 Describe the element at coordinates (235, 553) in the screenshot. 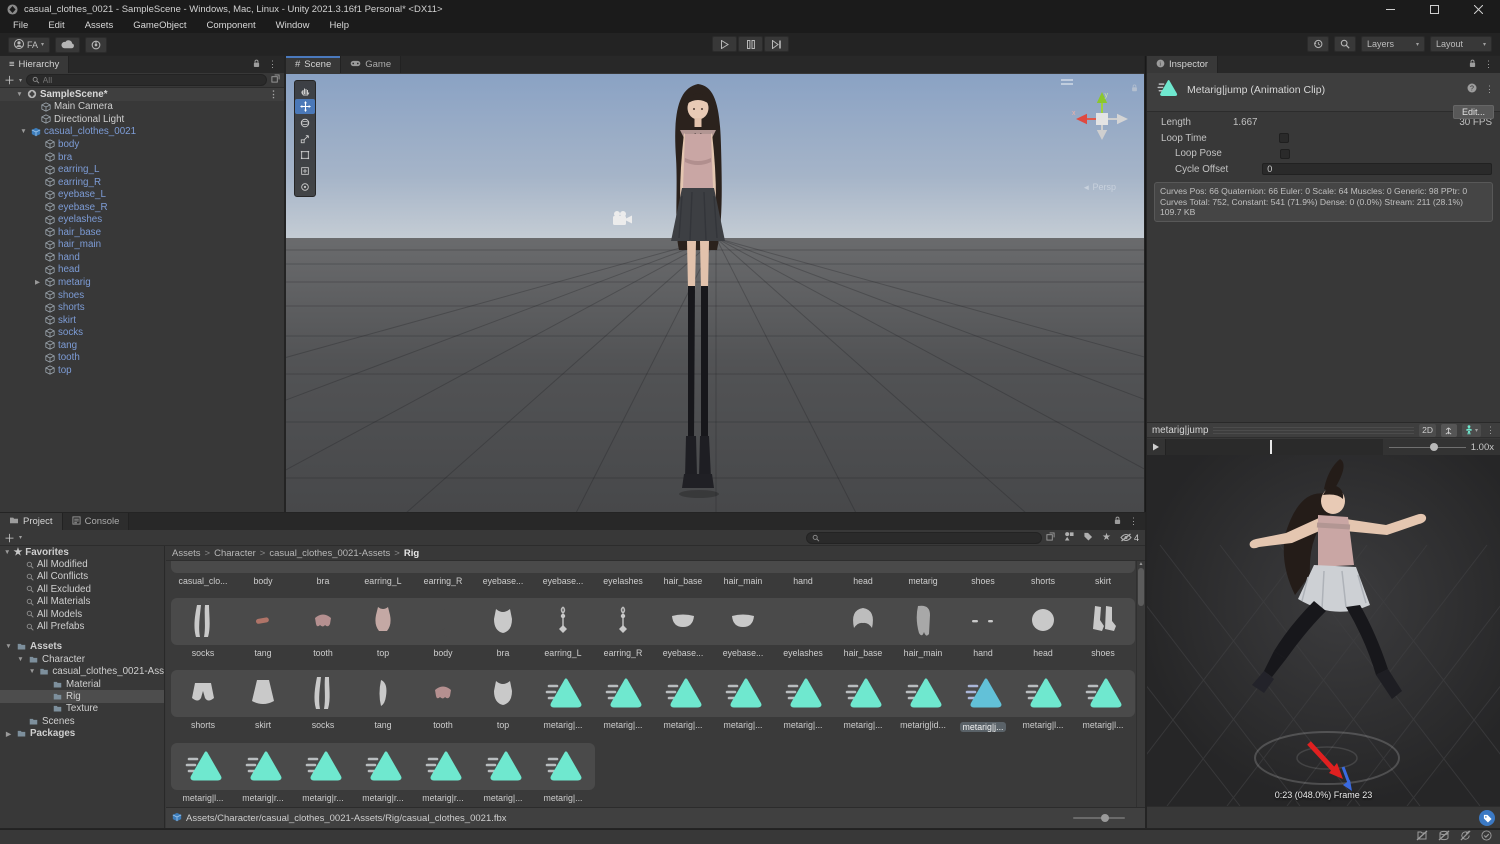

I see `breadcrumb-character: Character` at that location.